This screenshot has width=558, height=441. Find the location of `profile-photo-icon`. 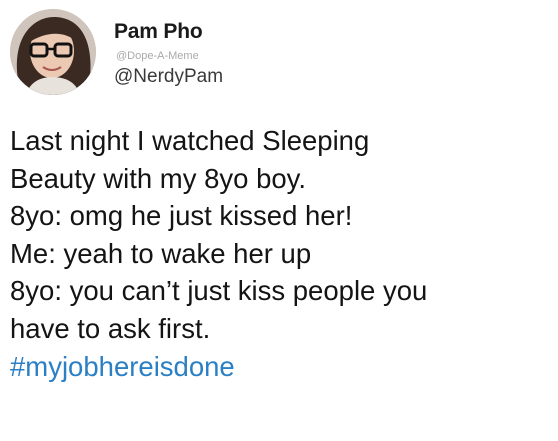

profile-photo-icon is located at coordinates (53, 52).